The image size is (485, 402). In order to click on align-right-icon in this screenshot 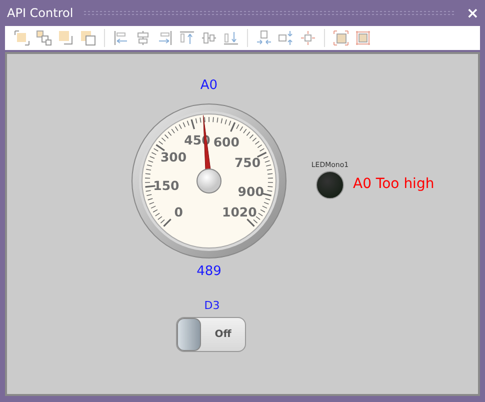, I will do `click(165, 38)`.